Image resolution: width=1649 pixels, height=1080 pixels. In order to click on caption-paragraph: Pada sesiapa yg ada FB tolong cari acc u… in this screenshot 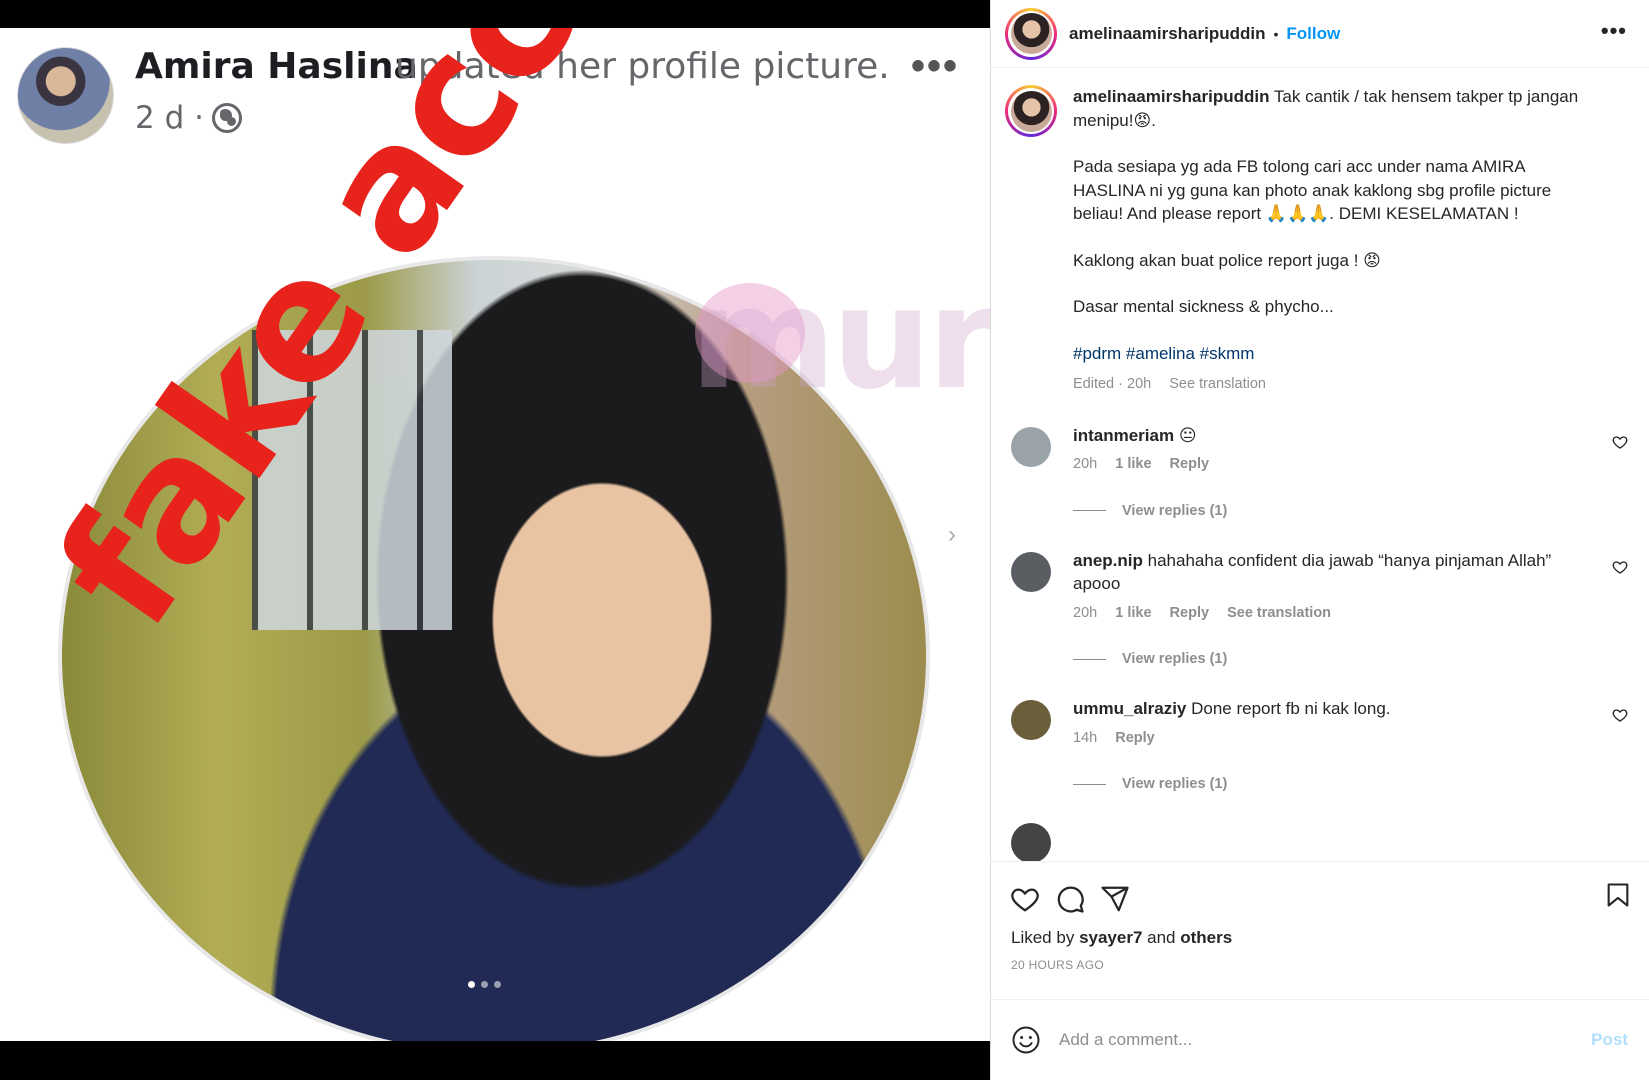, I will do `click(1312, 190)`.